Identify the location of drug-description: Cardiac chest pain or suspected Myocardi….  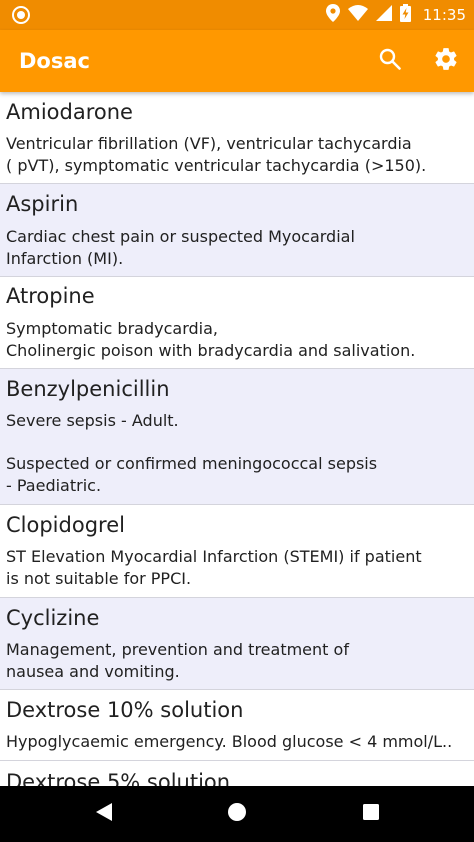
(180, 247).